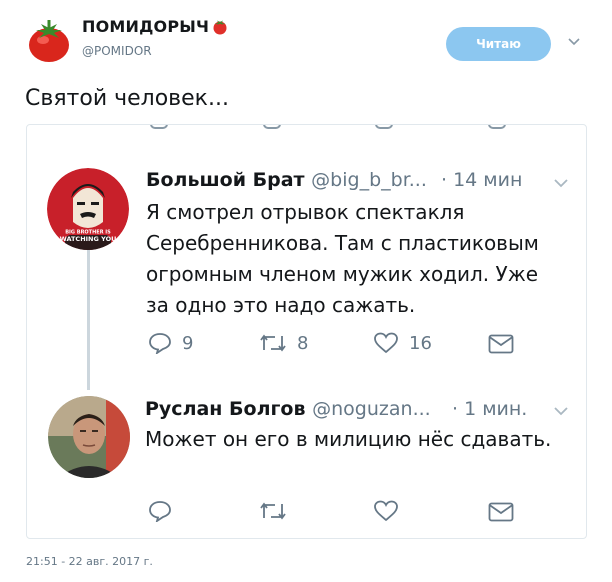 The width and height of the screenshot is (612, 582). I want to click on reply-line: за одно это надо сажать., so click(281, 305).